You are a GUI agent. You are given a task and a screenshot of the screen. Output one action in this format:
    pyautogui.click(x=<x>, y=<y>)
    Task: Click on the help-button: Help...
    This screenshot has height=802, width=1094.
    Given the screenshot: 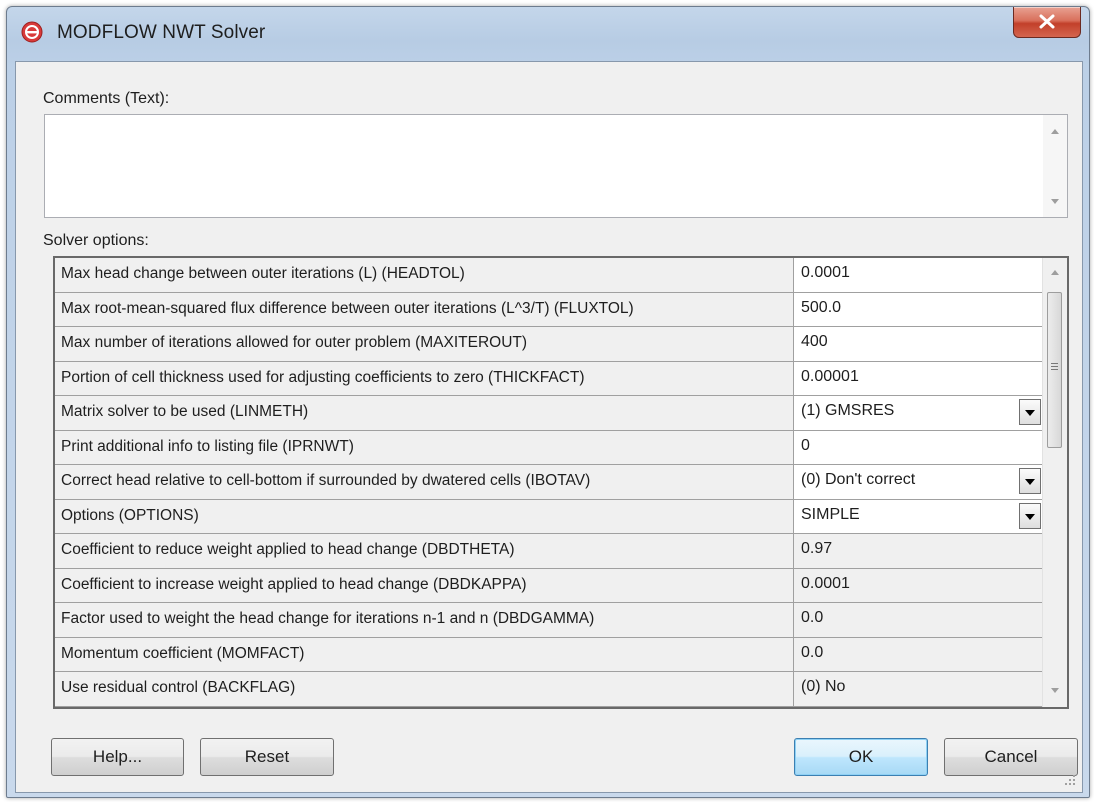 What is the action you would take?
    pyautogui.click(x=117, y=757)
    